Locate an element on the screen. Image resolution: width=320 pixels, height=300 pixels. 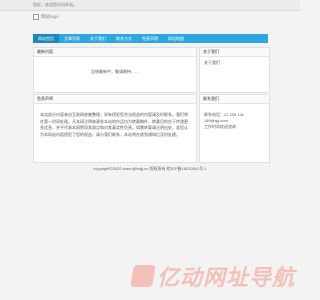
panel-title: 最新内容 is located at coordinates (115, 52).